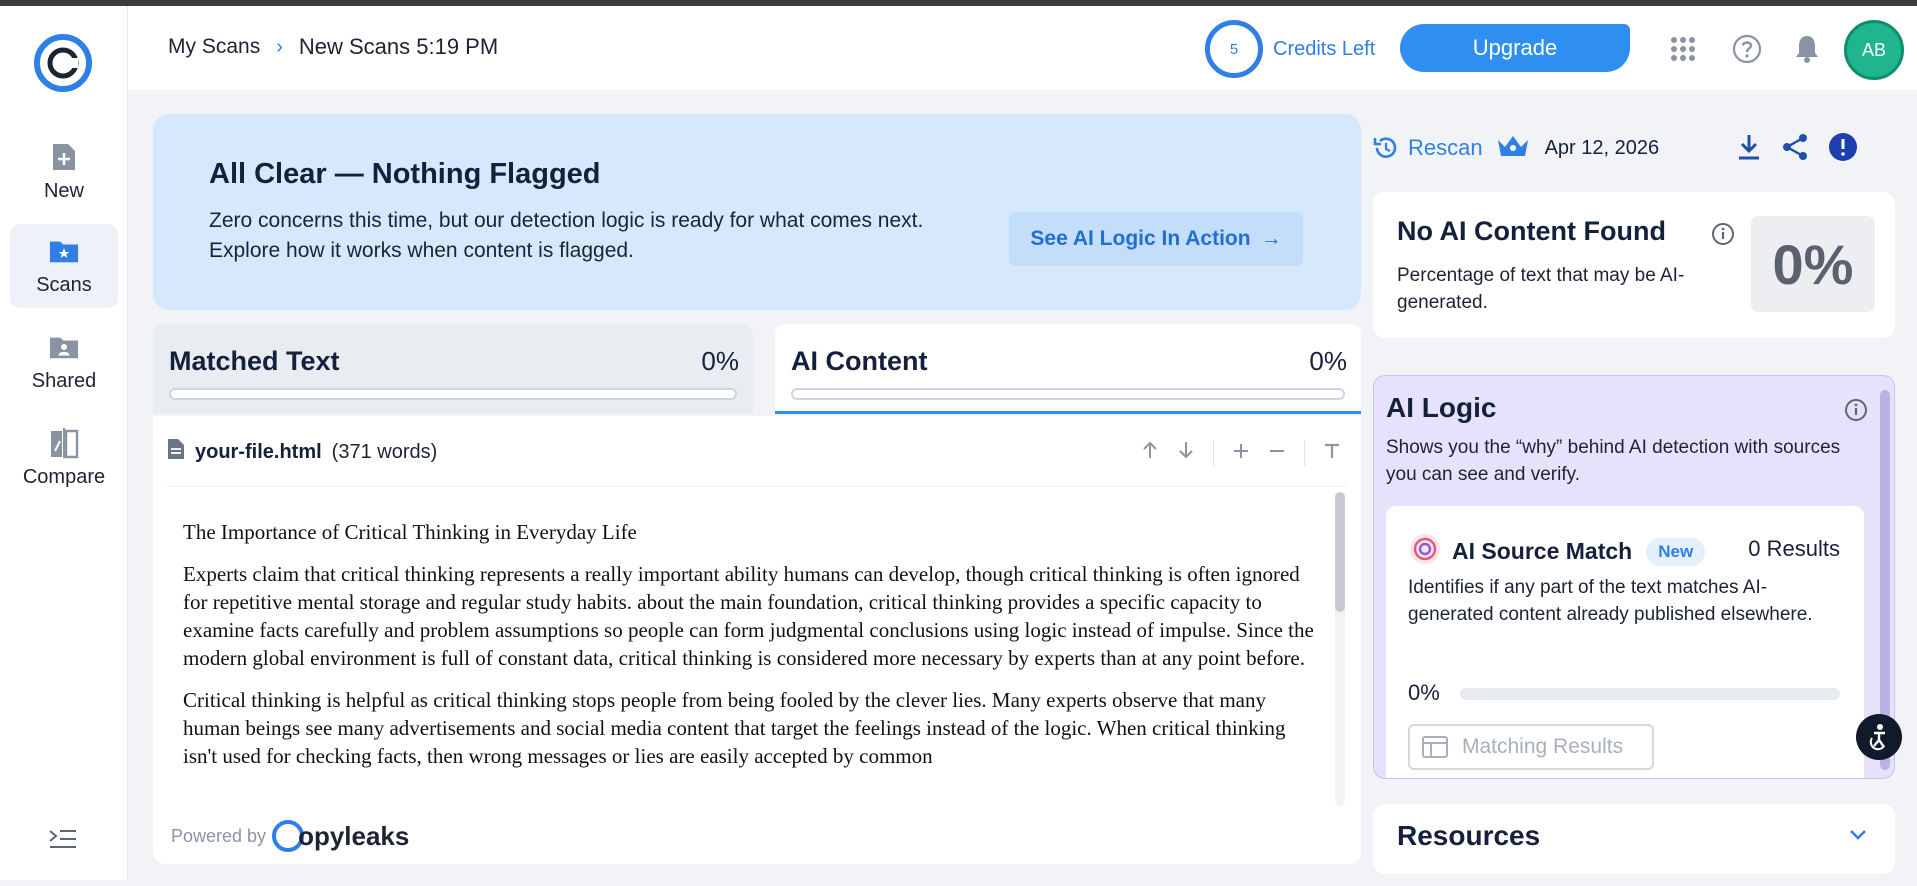  I want to click on matching-results-button: Matching Results, so click(1531, 747).